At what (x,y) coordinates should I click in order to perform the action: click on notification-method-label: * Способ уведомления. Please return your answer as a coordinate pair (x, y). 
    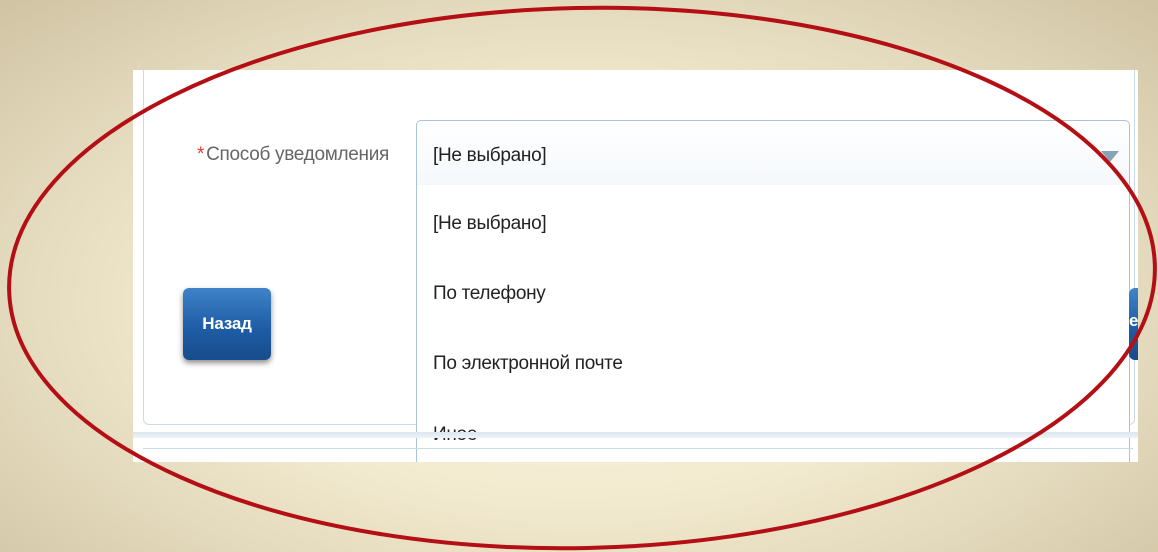
    Looking at the image, I should click on (293, 155).